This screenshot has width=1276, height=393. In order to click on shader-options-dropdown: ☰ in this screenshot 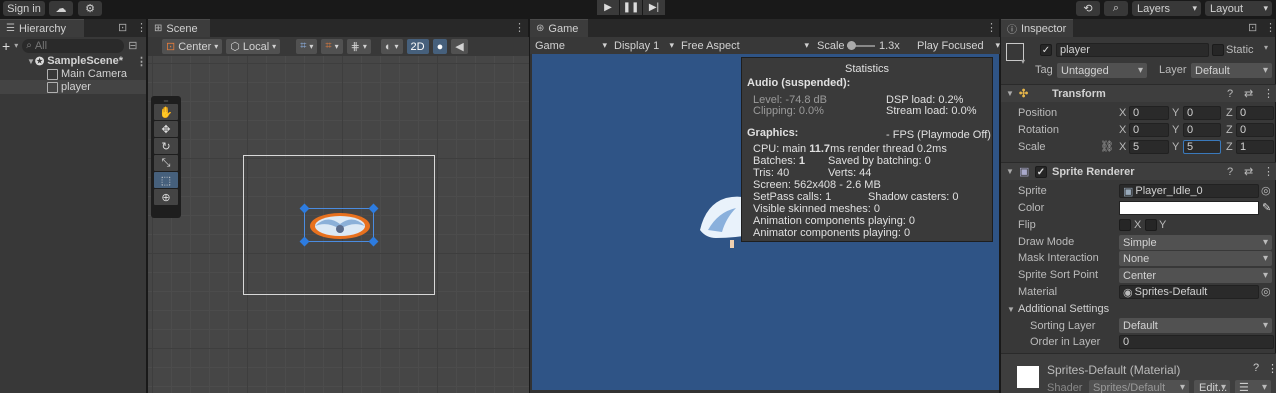, I will do `click(1253, 386)`.